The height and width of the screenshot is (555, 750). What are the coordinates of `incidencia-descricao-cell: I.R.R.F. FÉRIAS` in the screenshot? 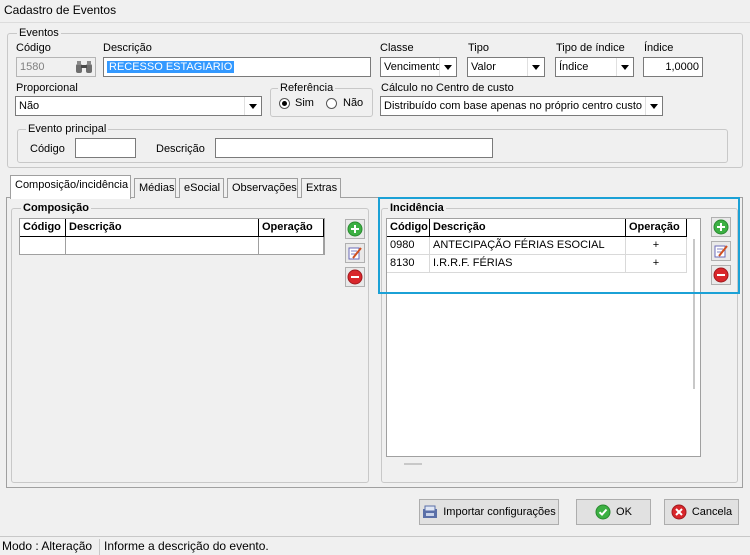 It's located at (528, 264).